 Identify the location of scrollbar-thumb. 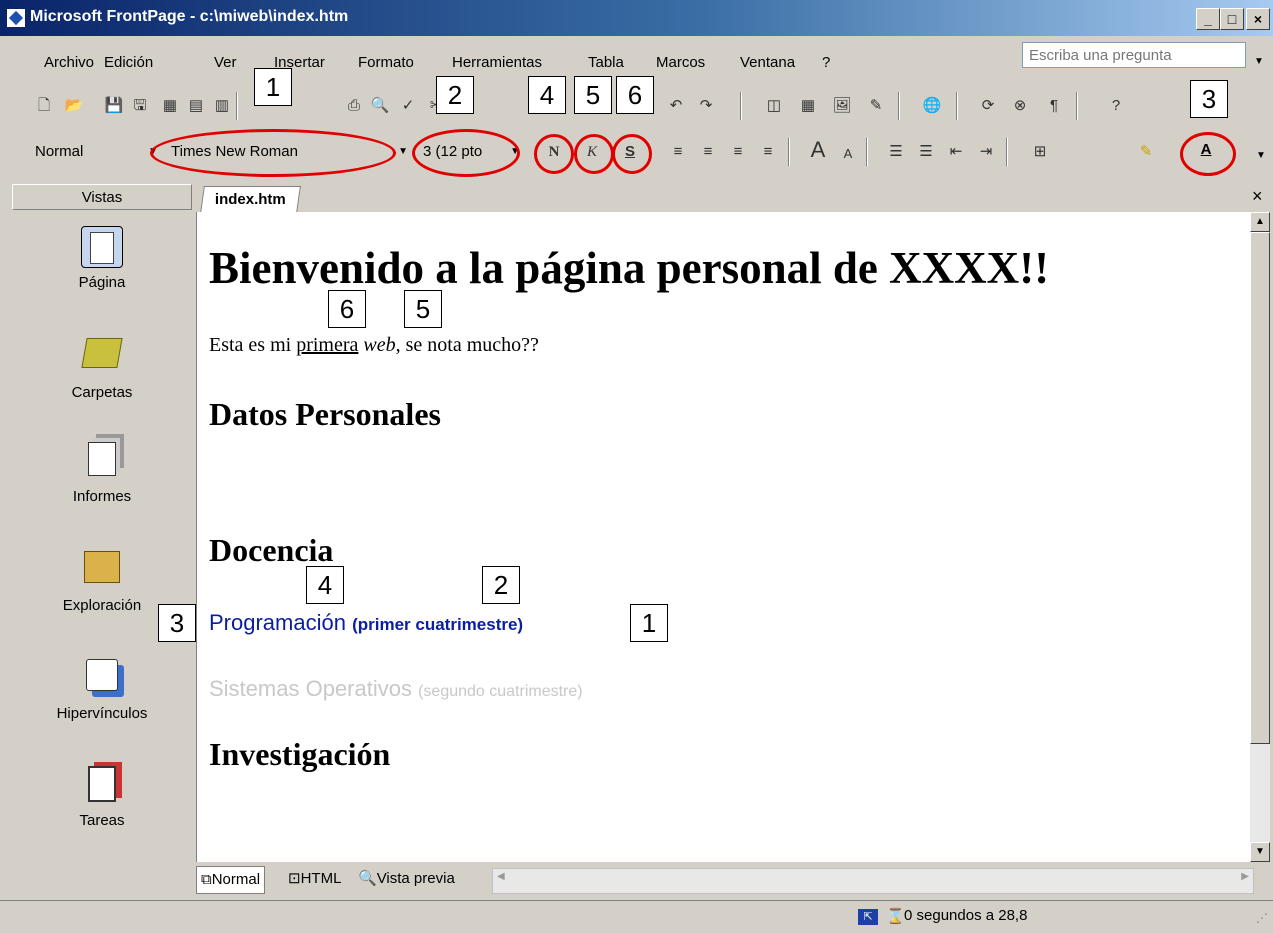
(1260, 488).